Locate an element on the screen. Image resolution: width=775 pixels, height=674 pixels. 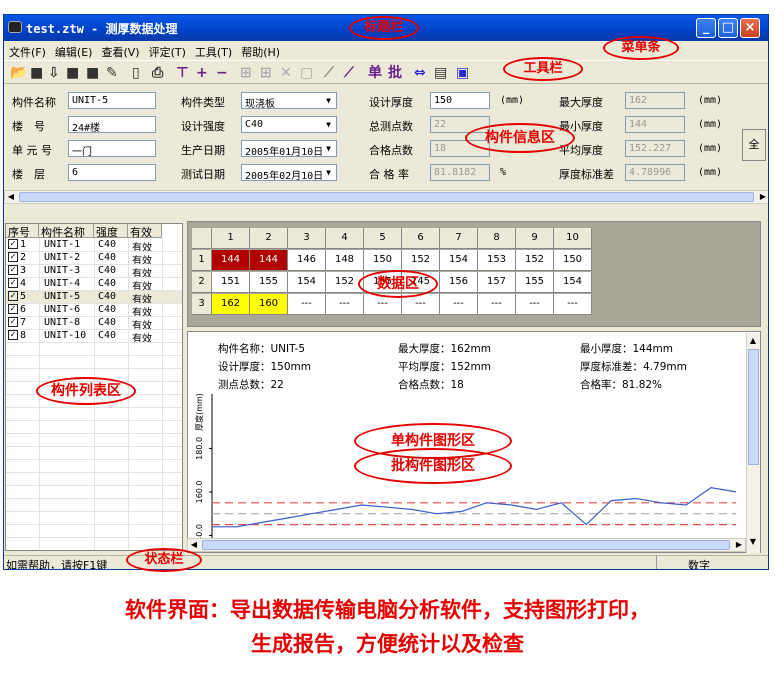
settings-icon: ✎ is located at coordinates (112, 73).